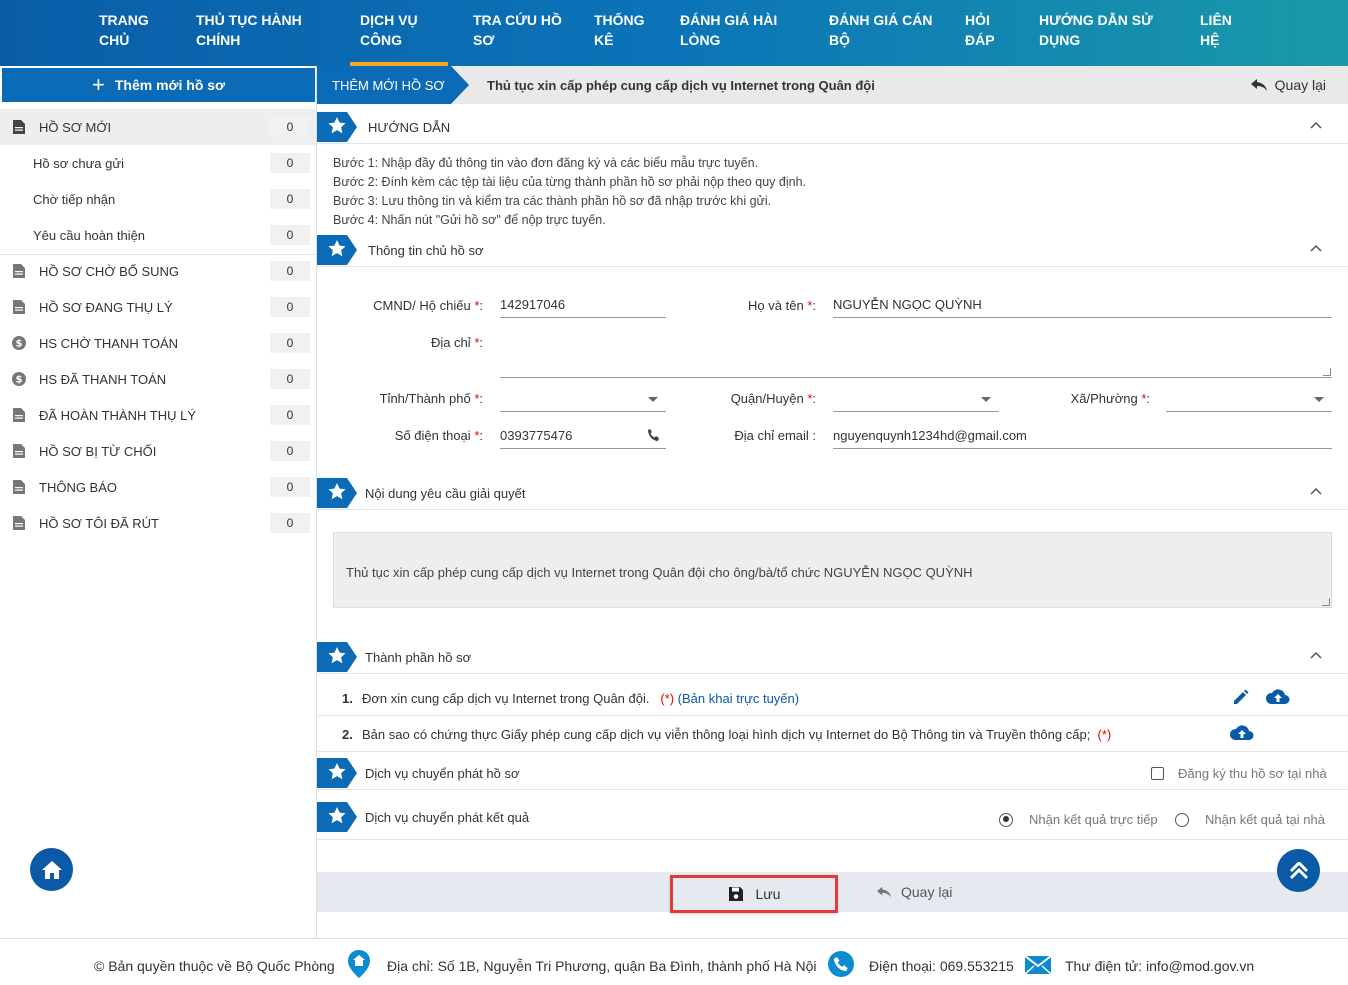  What do you see at coordinates (1250, 819) in the screenshot?
I see `result-home-radio: Nhận kết quả tại nhà` at bounding box center [1250, 819].